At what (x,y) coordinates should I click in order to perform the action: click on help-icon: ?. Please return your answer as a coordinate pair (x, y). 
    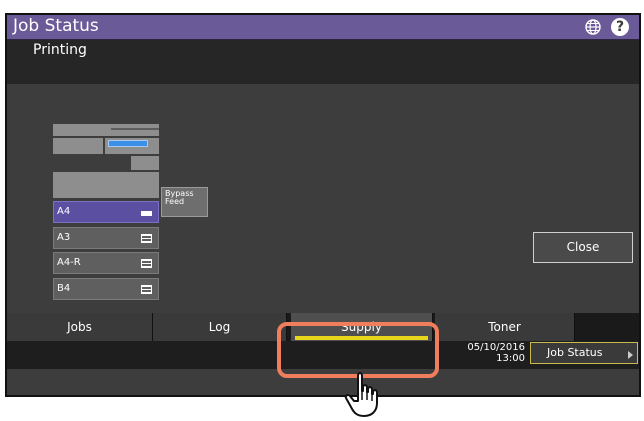
    Looking at the image, I should click on (620, 27).